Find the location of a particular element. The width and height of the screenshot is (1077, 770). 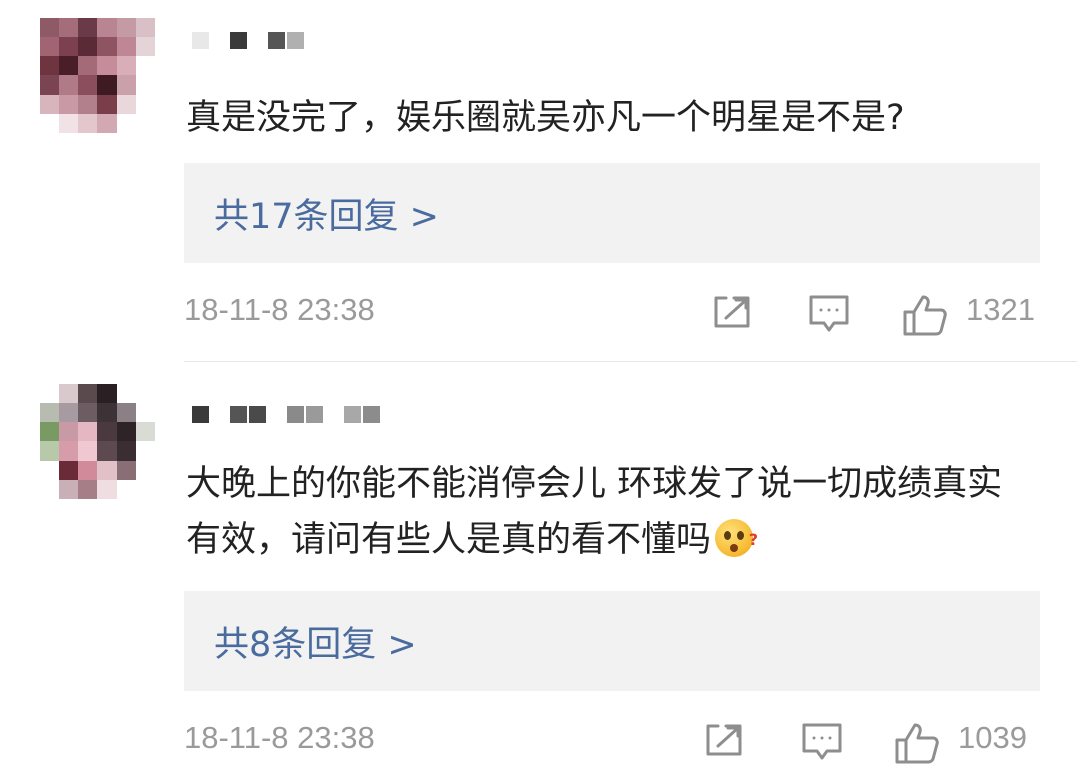

comment-text: 大晚上的你能不能消停会儿 环球发了说一切成绩真实有效，请问有些人是真的看不懂吗? is located at coordinates (611, 512).